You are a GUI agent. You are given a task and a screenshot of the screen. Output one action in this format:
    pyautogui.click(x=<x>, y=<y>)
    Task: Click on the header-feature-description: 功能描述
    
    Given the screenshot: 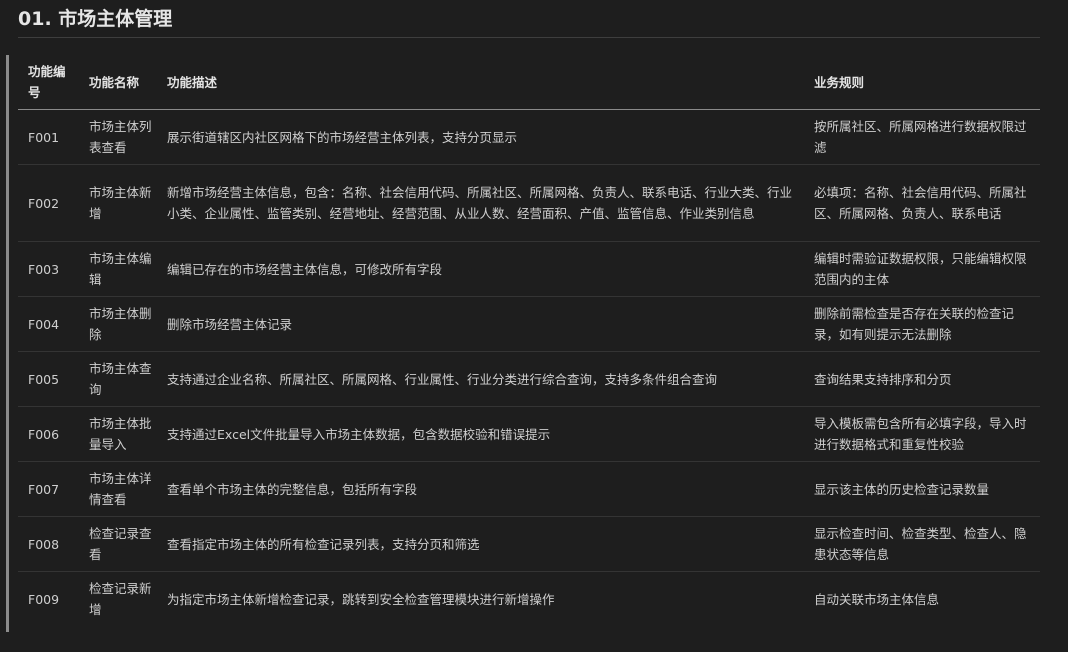 What is the action you would take?
    pyautogui.click(x=480, y=82)
    